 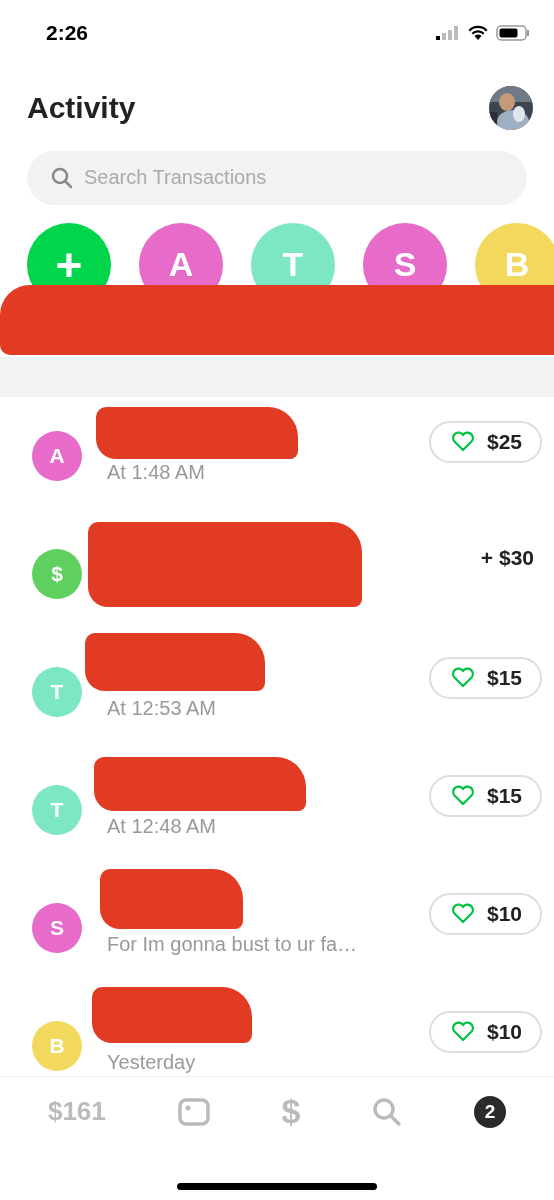 I want to click on battery-icon, so click(x=513, y=32).